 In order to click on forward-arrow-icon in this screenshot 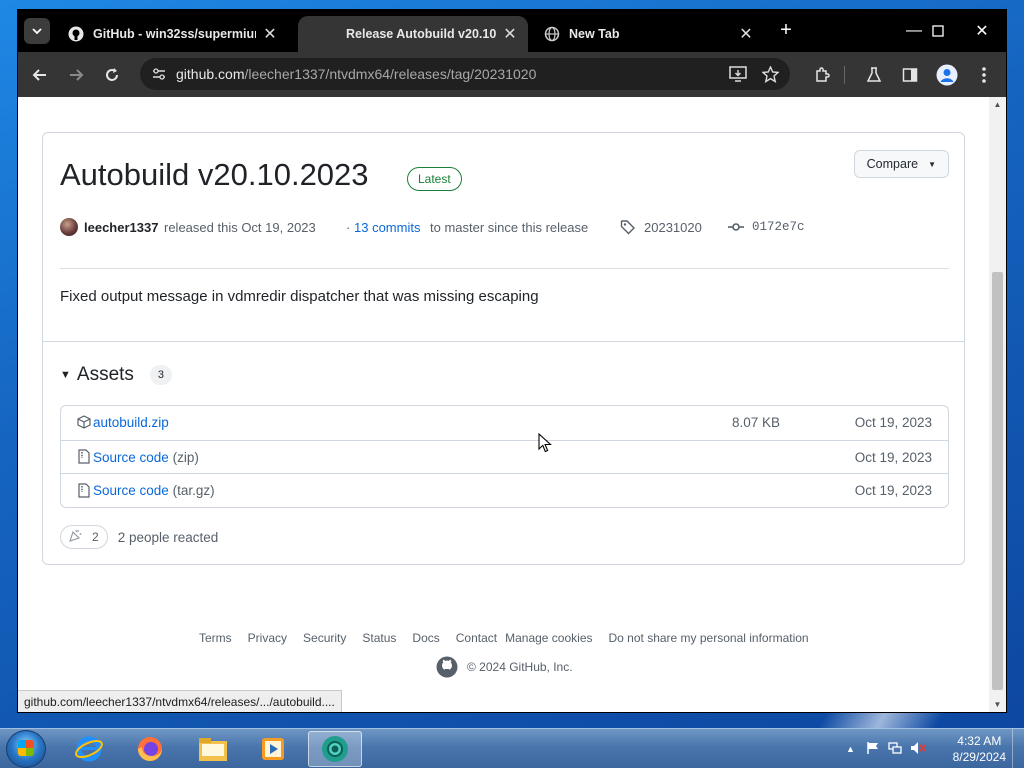, I will do `click(76, 75)`.